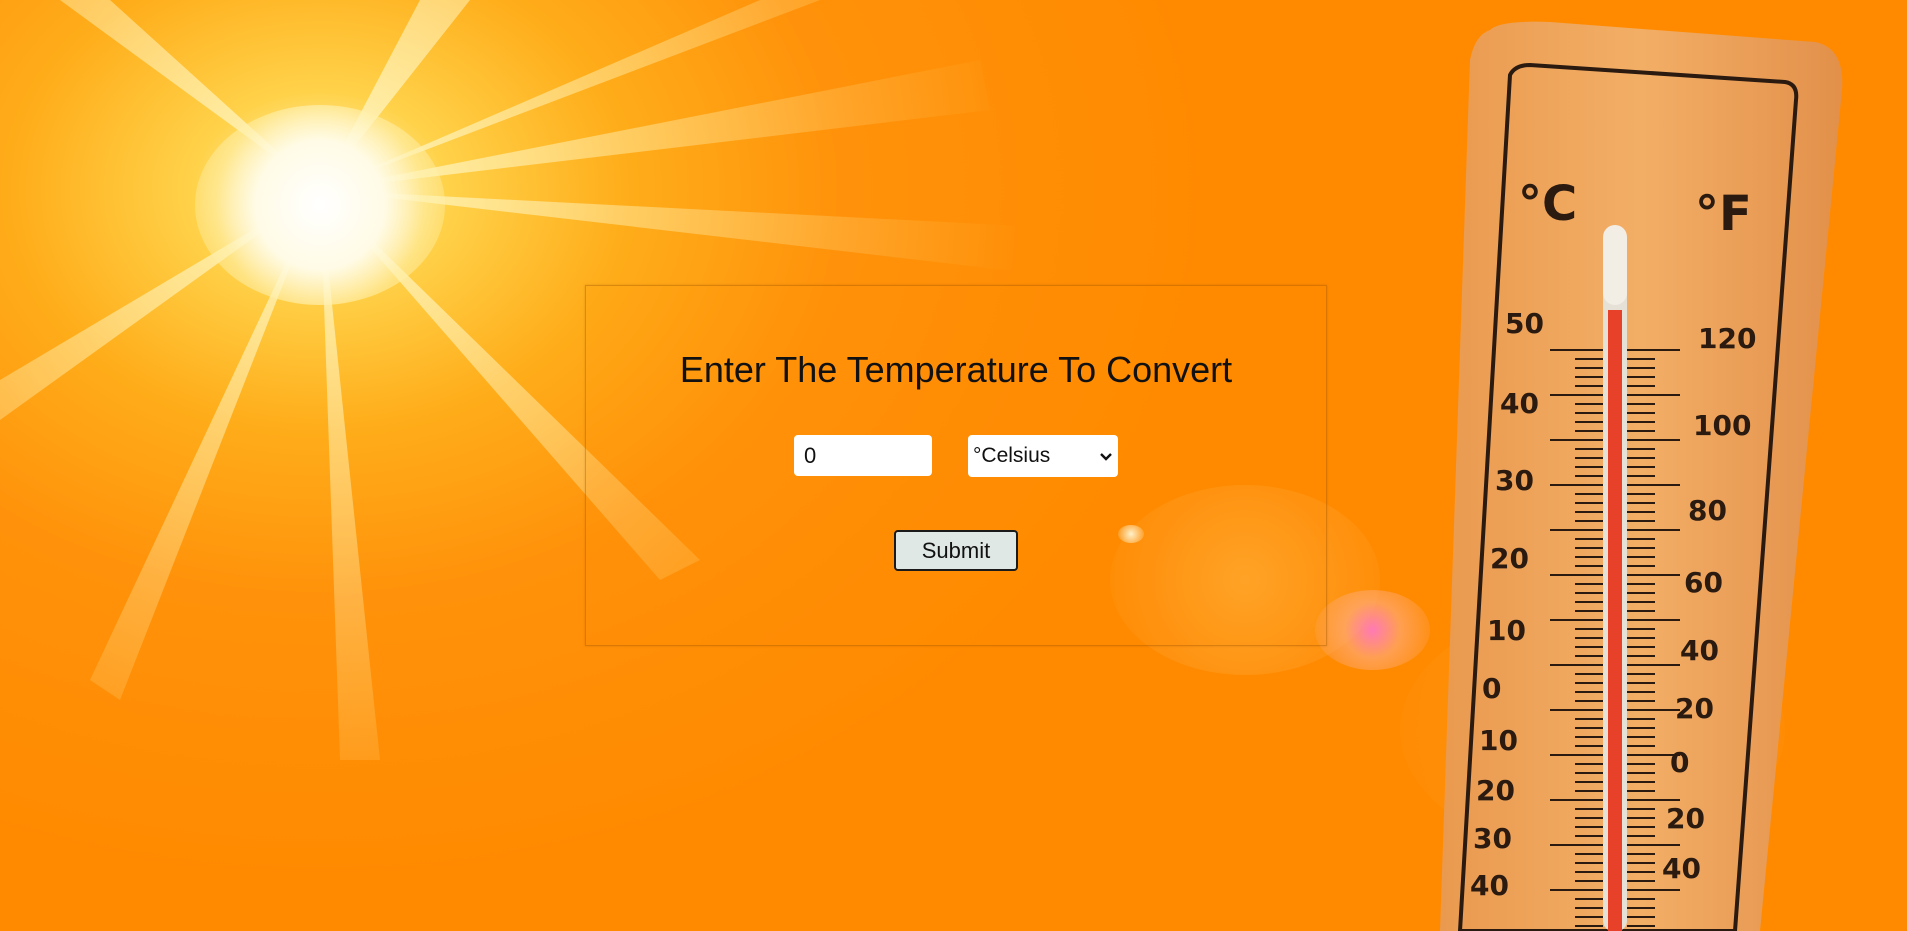  What do you see at coordinates (1491, 688) in the screenshot?
I see `celsius-scale-label: 0` at bounding box center [1491, 688].